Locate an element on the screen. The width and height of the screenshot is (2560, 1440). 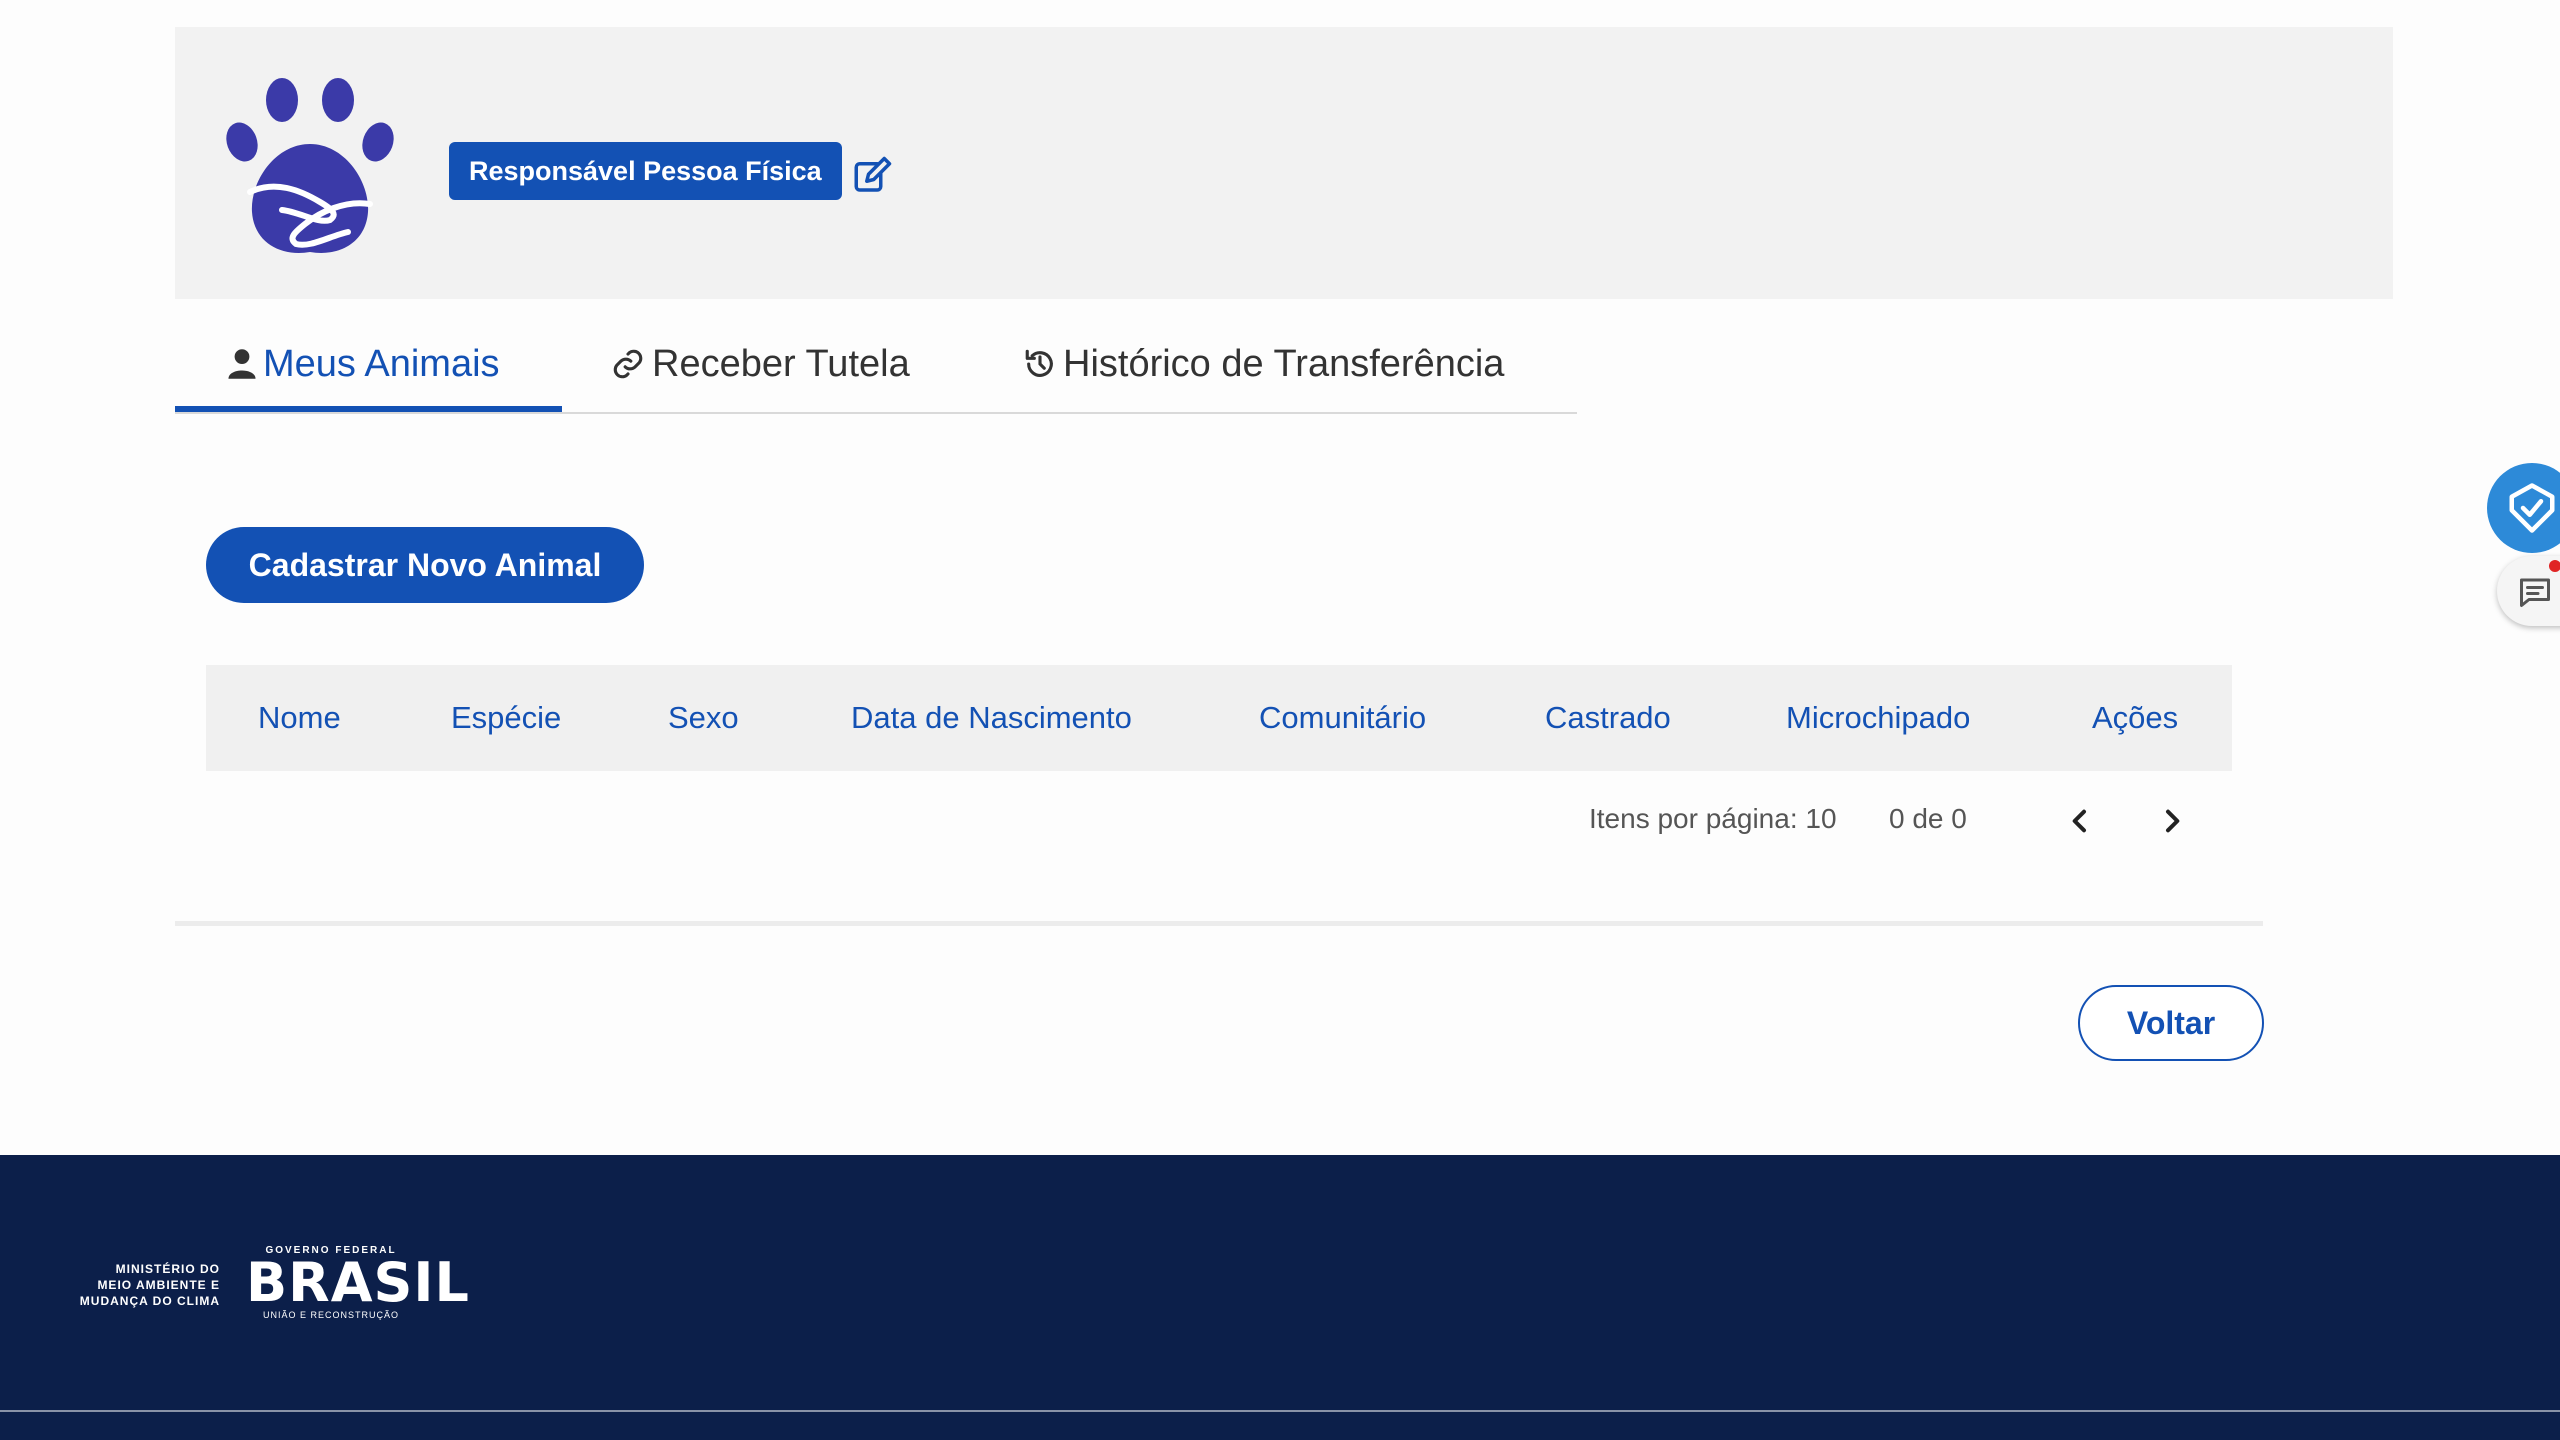
shield-check-icon is located at coordinates (2532, 508).